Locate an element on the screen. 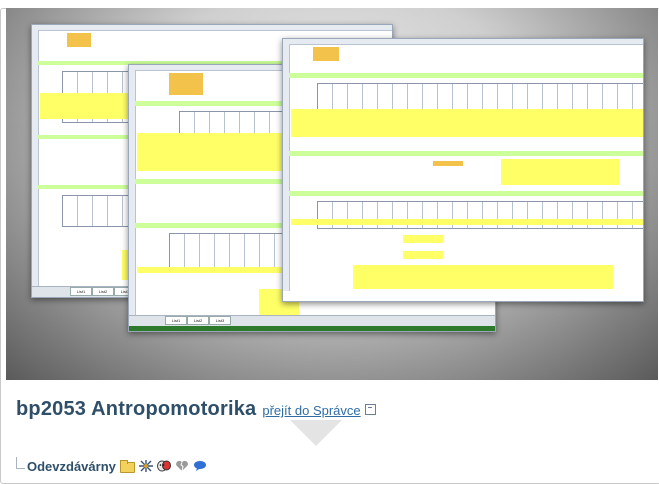  broken-heart-icon is located at coordinates (182, 466).